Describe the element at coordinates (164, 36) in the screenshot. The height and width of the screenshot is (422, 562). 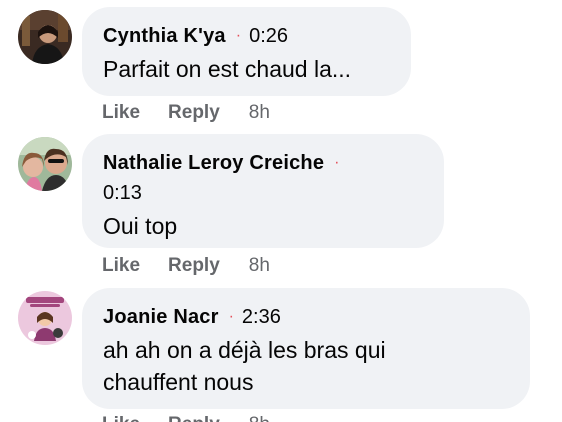
I see `author-name: Cynthia K'ya` at that location.